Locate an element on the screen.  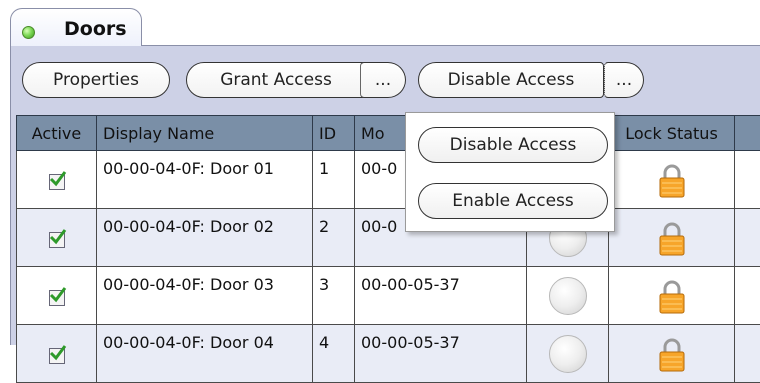
table-row: 00-00-04-0F: Door 04 4 00-00-05-37 is located at coordinates (388, 354).